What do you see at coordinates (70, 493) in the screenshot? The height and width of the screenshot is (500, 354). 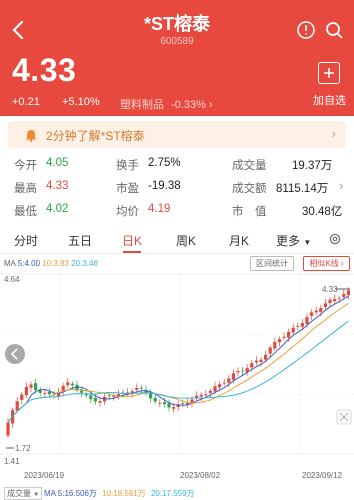 I see `vol-ma5: MA 5:16.506万` at bounding box center [70, 493].